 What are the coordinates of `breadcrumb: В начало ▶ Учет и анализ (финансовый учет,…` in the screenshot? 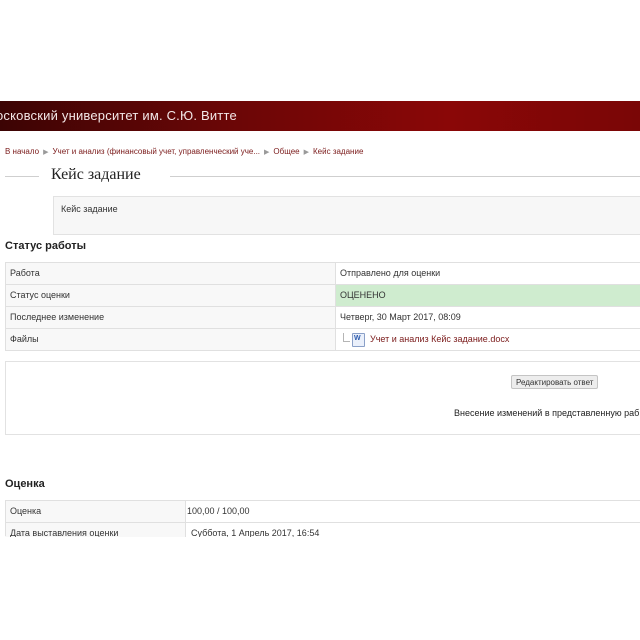 It's located at (184, 152).